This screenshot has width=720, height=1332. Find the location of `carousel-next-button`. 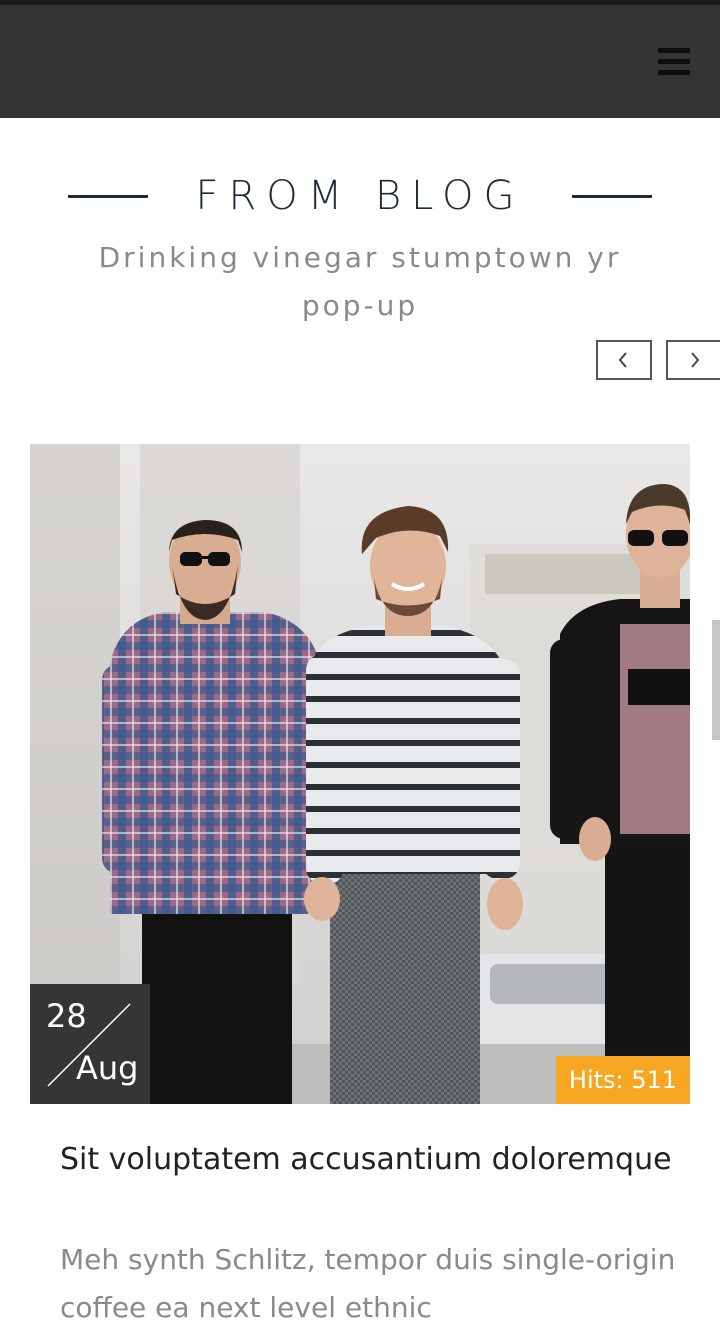

carousel-next-button is located at coordinates (693, 360).